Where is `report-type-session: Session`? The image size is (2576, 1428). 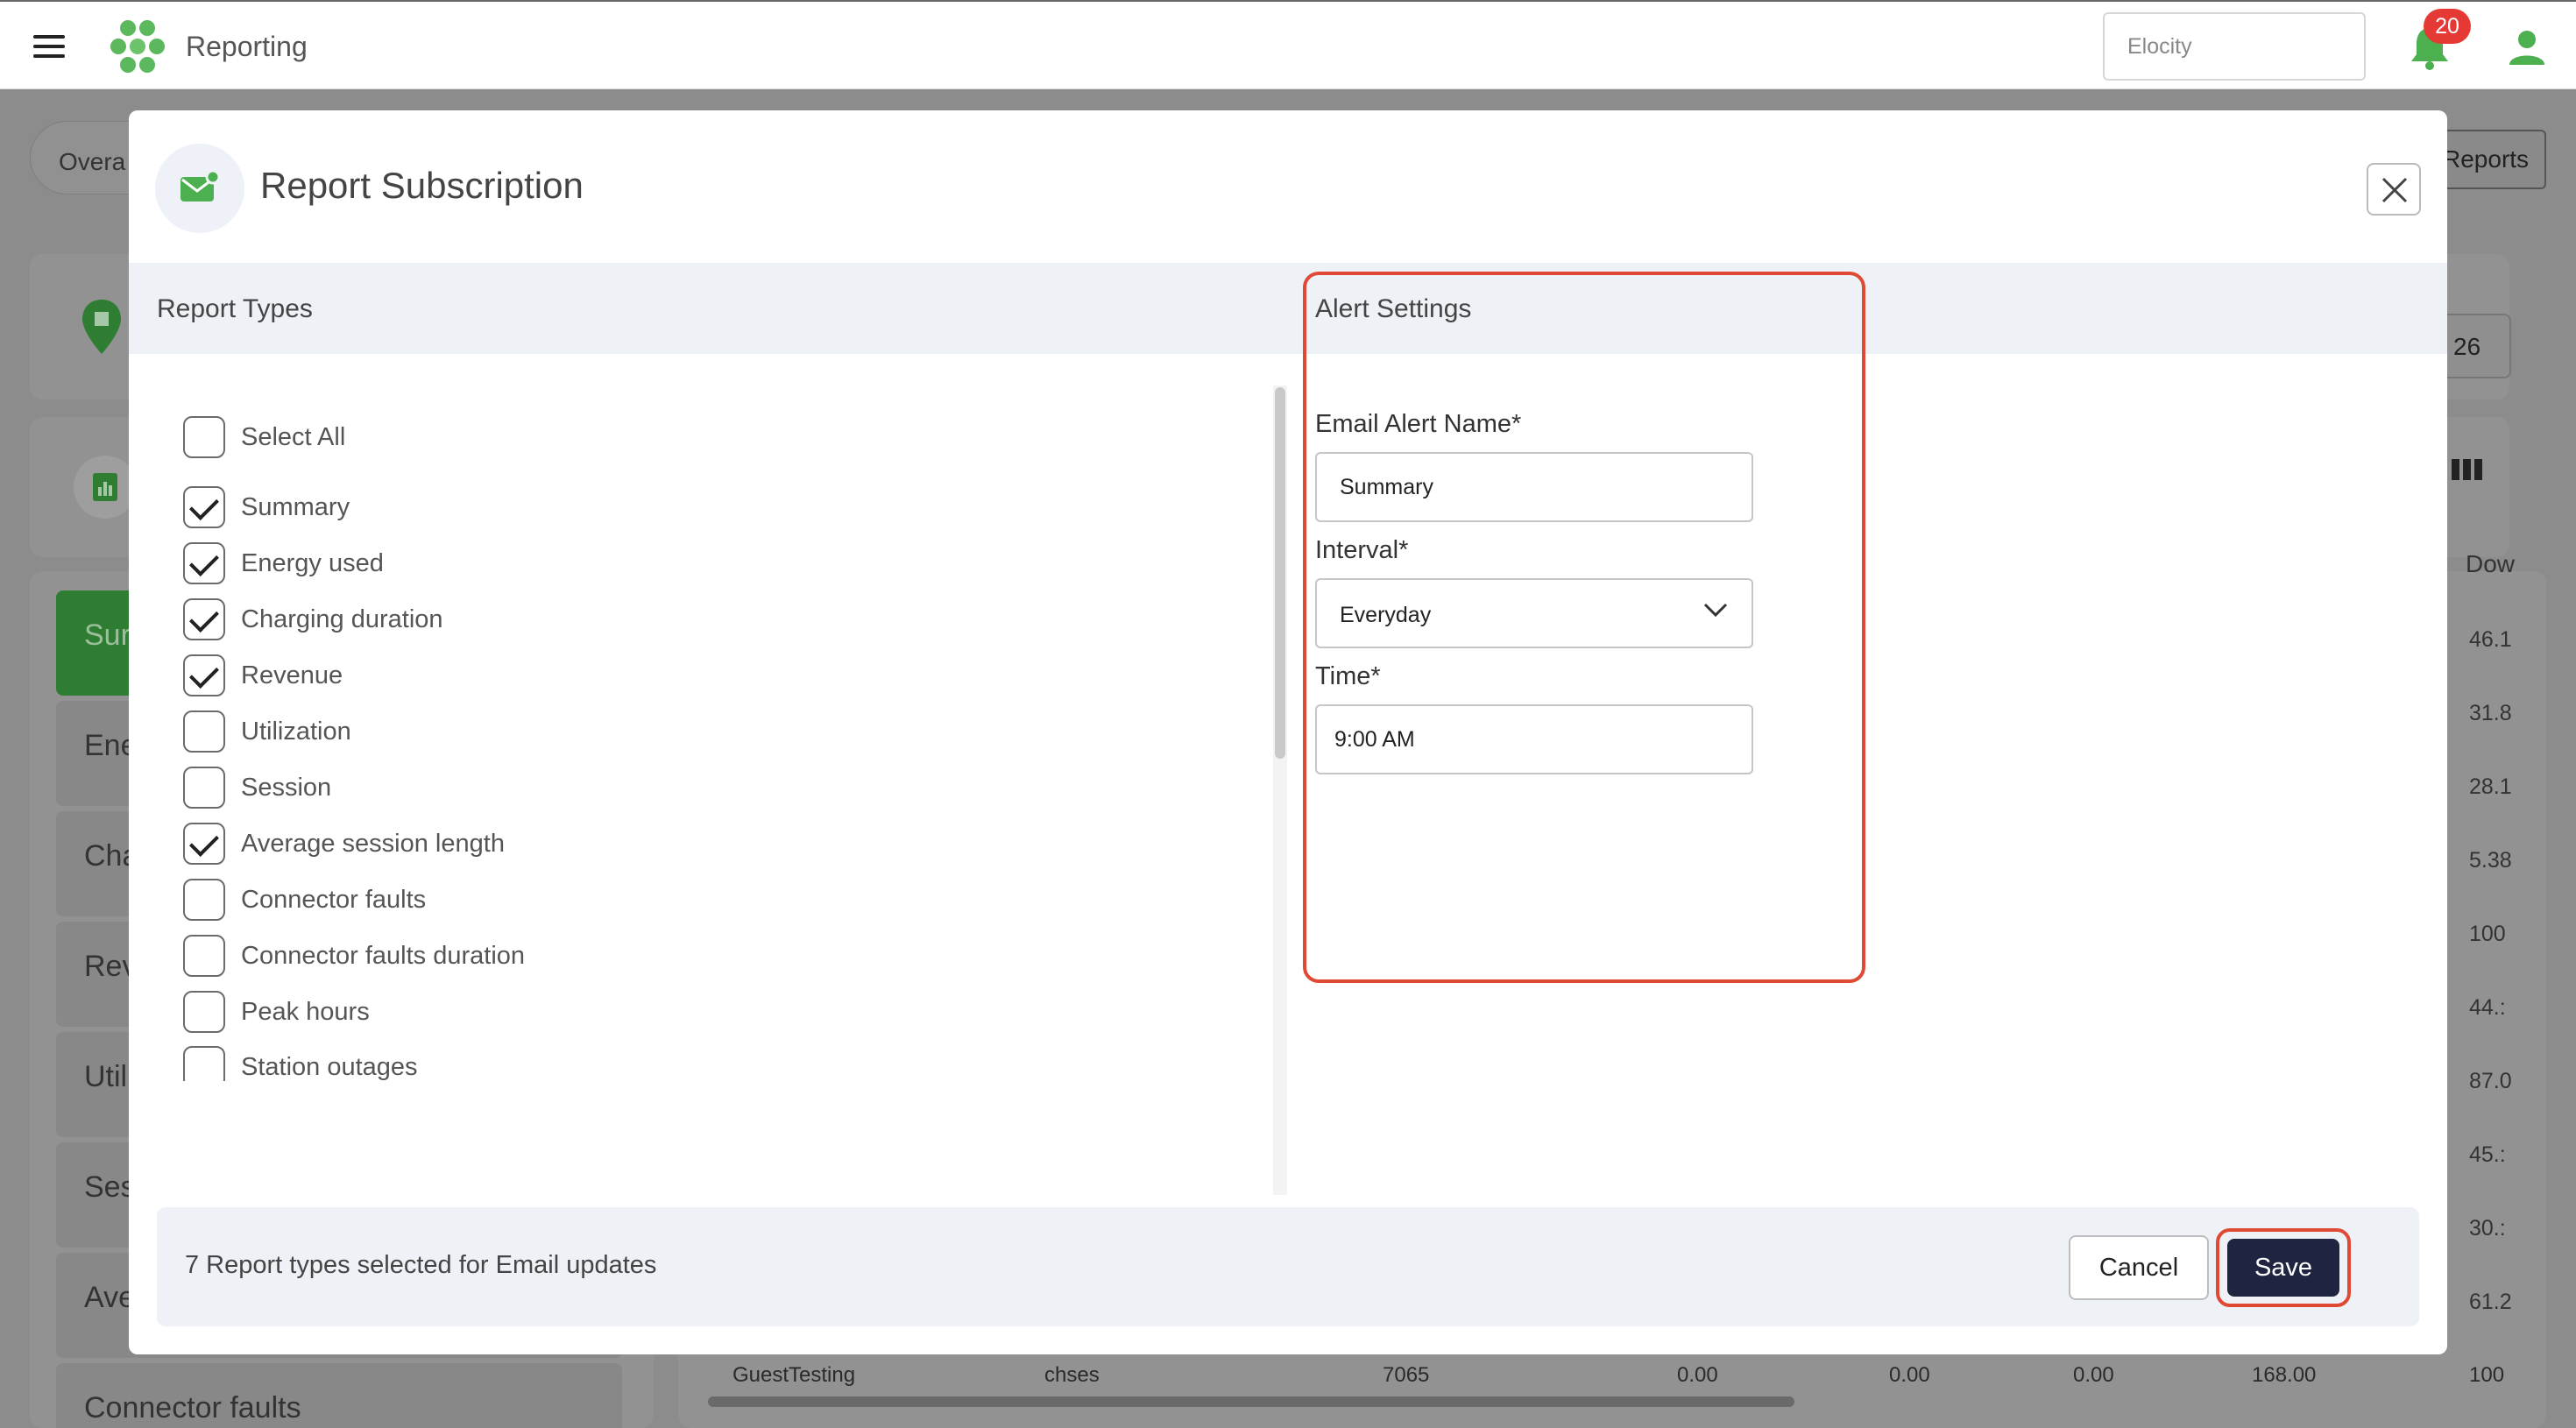
report-type-session: Session is located at coordinates (257, 787).